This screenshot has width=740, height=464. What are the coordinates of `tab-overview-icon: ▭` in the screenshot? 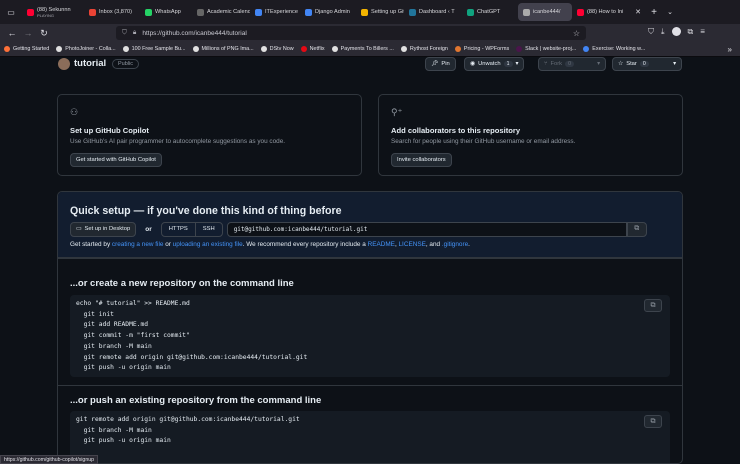 It's located at (11, 12).